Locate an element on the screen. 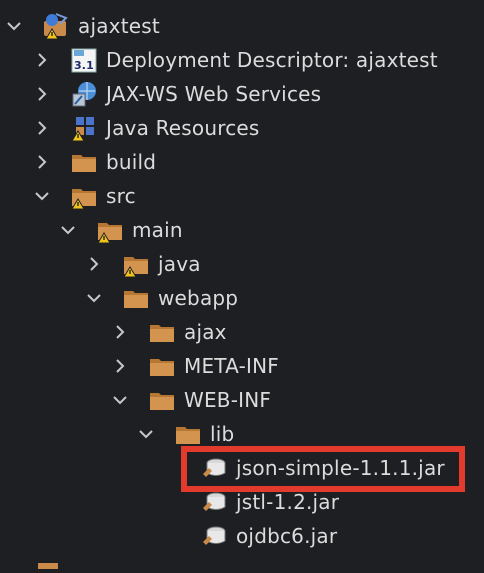  tree-item-deployment-descriptor: 3.1 Deployment Descriptor: ajaxtest is located at coordinates (242, 60).